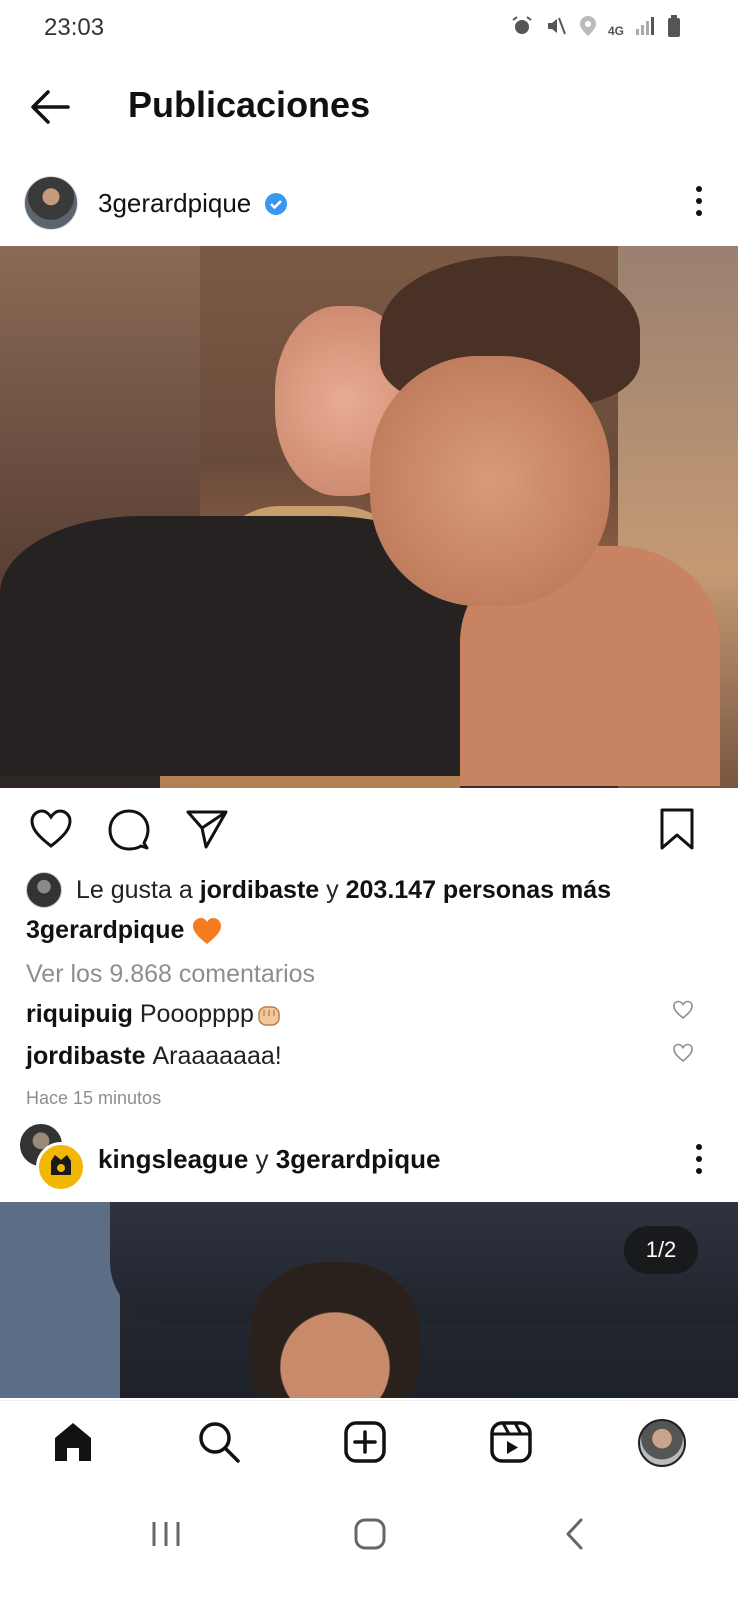 The width and height of the screenshot is (738, 1600). I want to click on liker-avatar, so click(44, 890).